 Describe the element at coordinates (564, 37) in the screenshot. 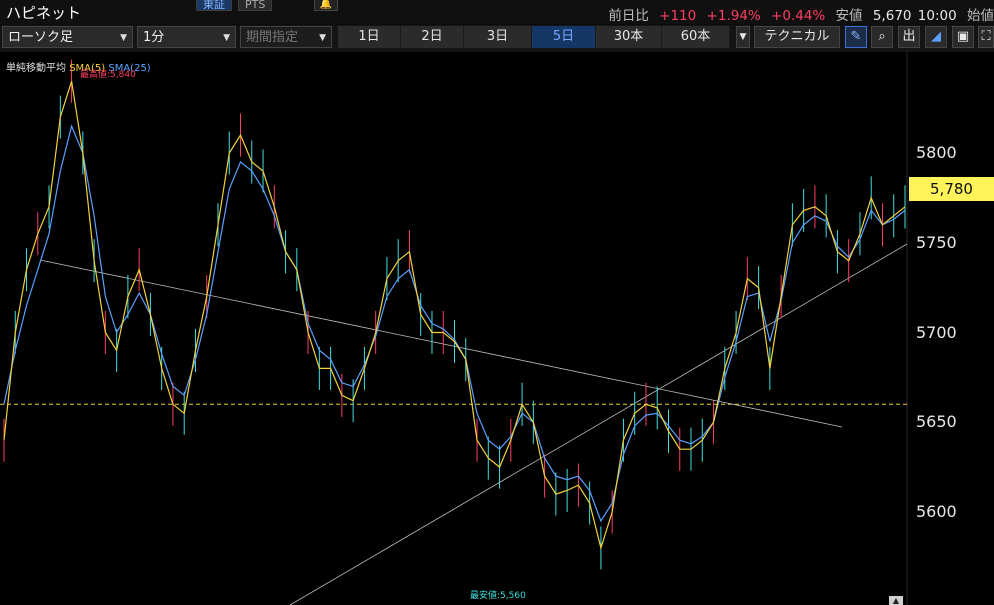

I see `range-5d: 5日` at that location.